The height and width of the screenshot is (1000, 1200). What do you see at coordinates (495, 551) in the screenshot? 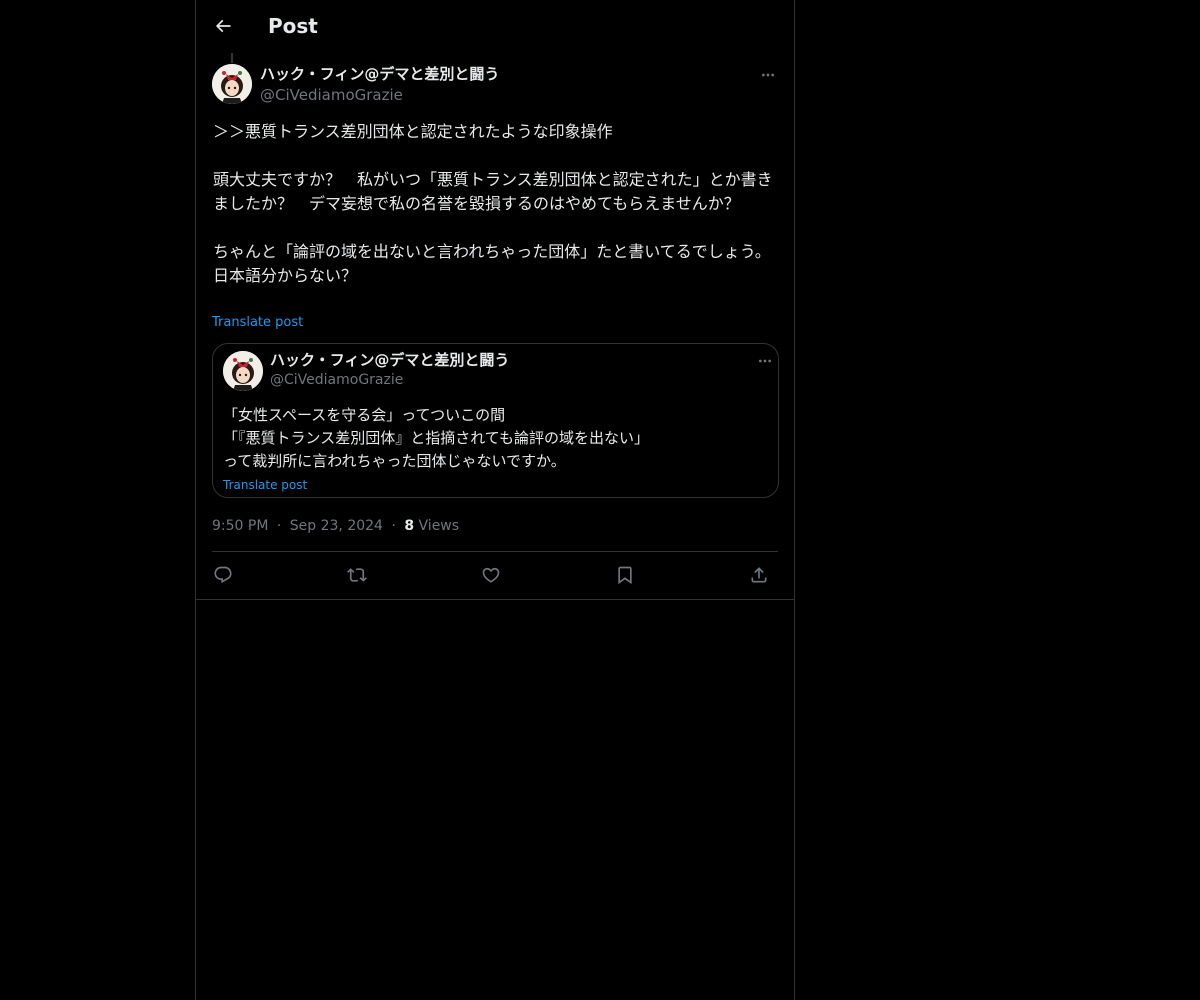
I see `divider` at bounding box center [495, 551].